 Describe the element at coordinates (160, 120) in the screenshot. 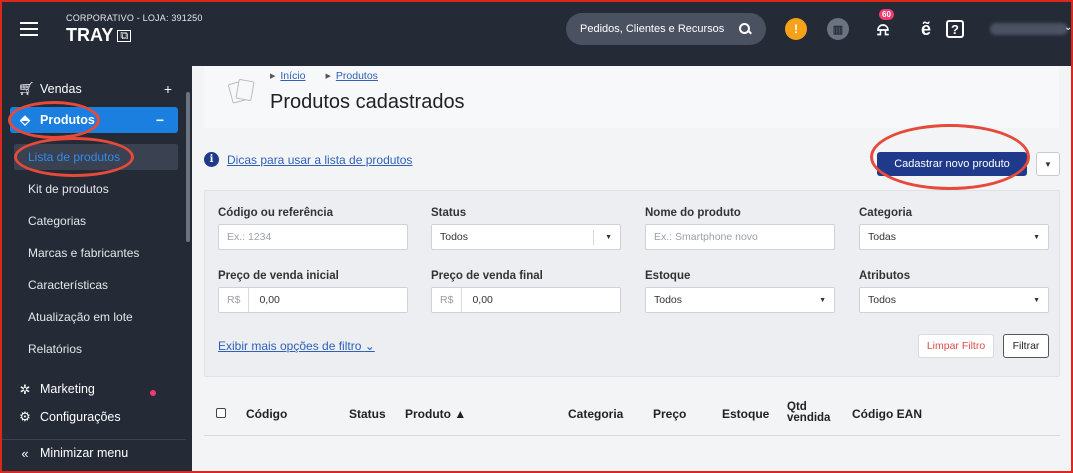

I see `collapse-icon: −` at that location.